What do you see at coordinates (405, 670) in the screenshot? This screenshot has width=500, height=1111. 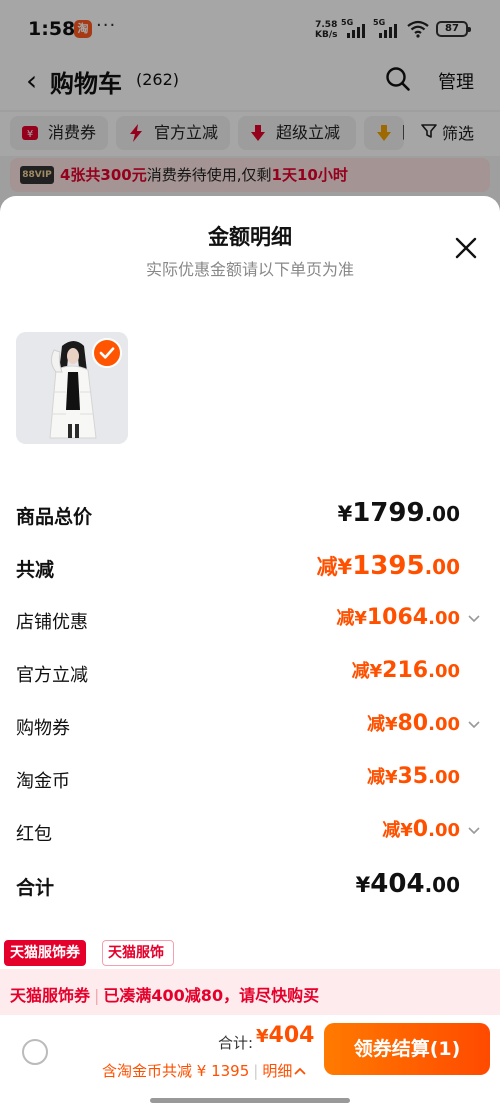 I see `official-discount-amount: 减¥216.00` at bounding box center [405, 670].